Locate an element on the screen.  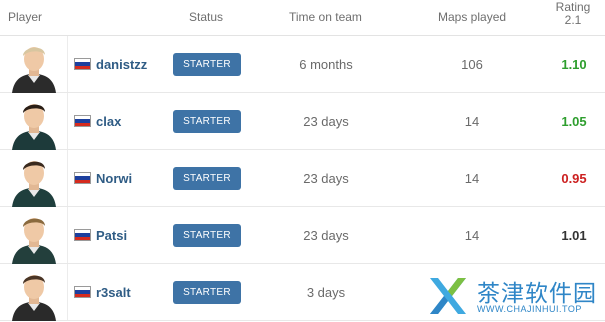
column-header-player: Player is located at coordinates (25, 17).